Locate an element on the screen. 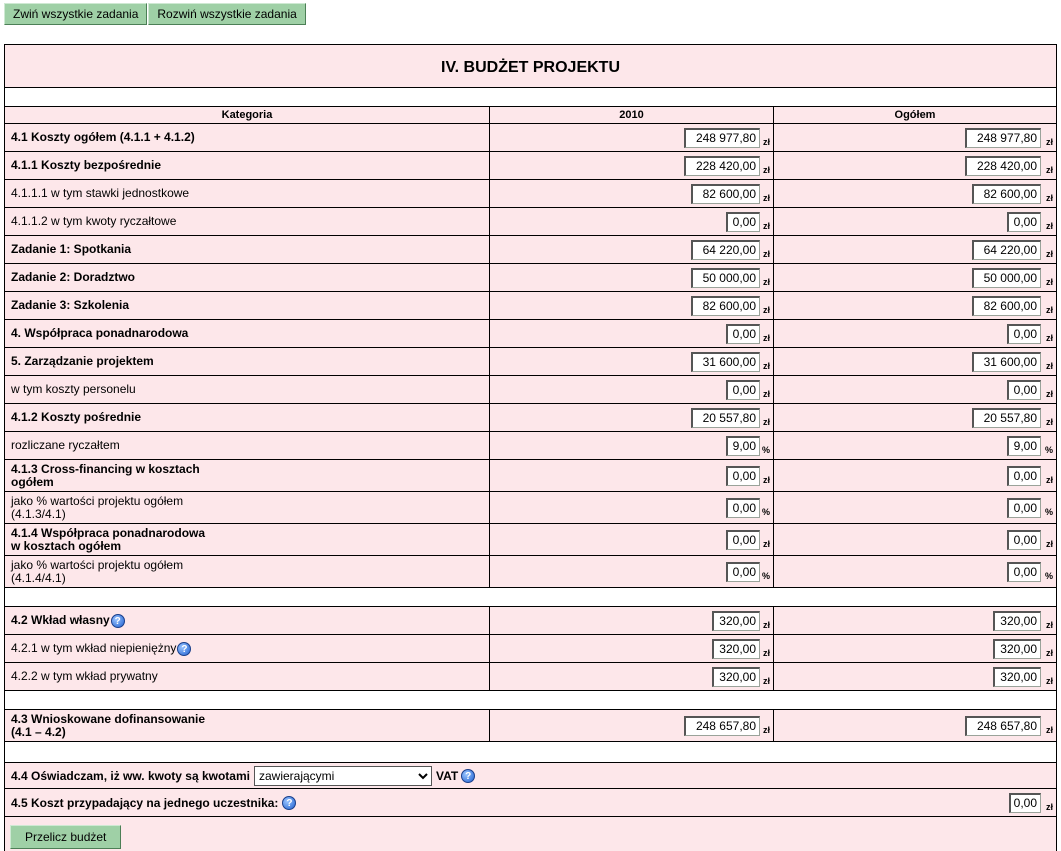 The height and width of the screenshot is (851, 1061). row-label: Zadanie 2: Doradztwo is located at coordinates (73, 277).